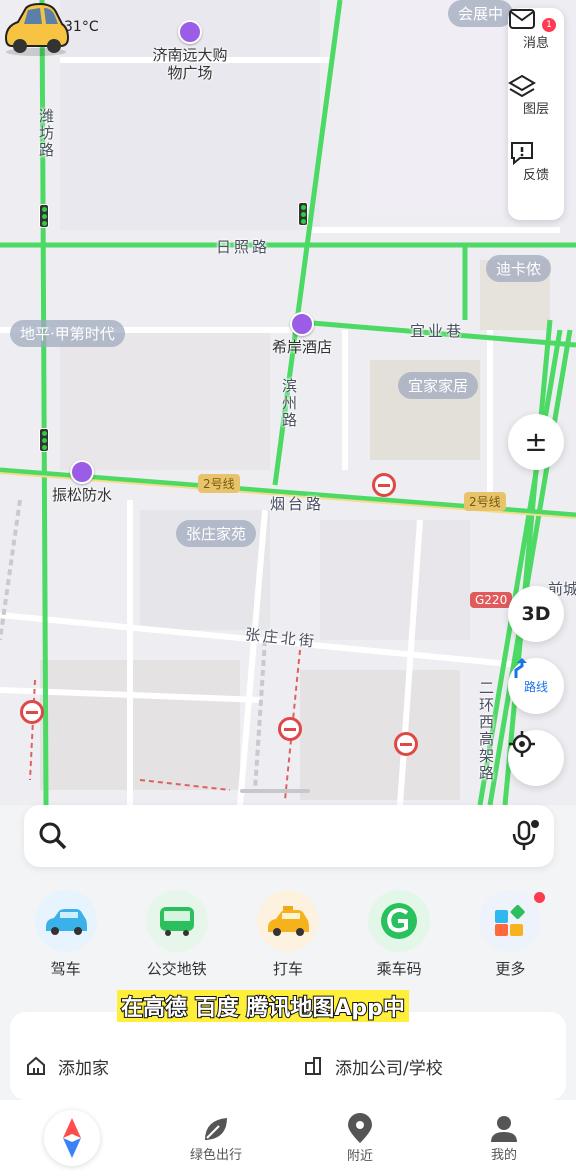  I want to click on road-label: 烟台路, so click(297, 504).